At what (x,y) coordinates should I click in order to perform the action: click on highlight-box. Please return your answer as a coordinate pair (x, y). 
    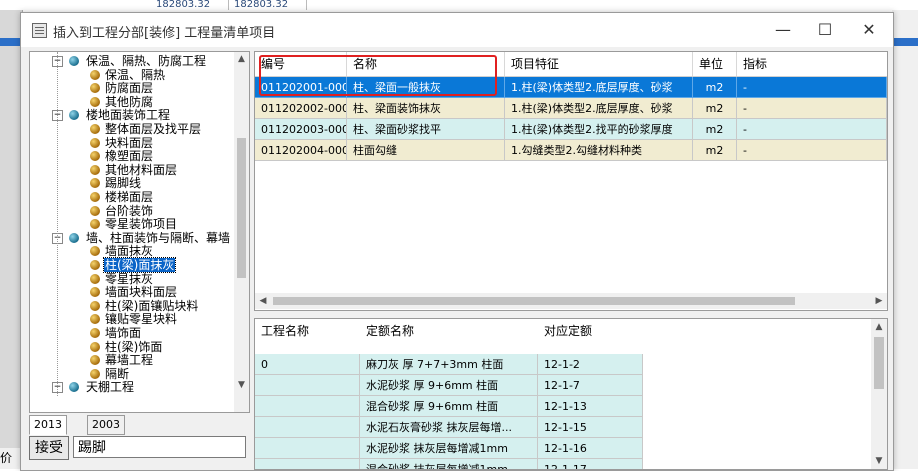
    Looking at the image, I should click on (378, 75).